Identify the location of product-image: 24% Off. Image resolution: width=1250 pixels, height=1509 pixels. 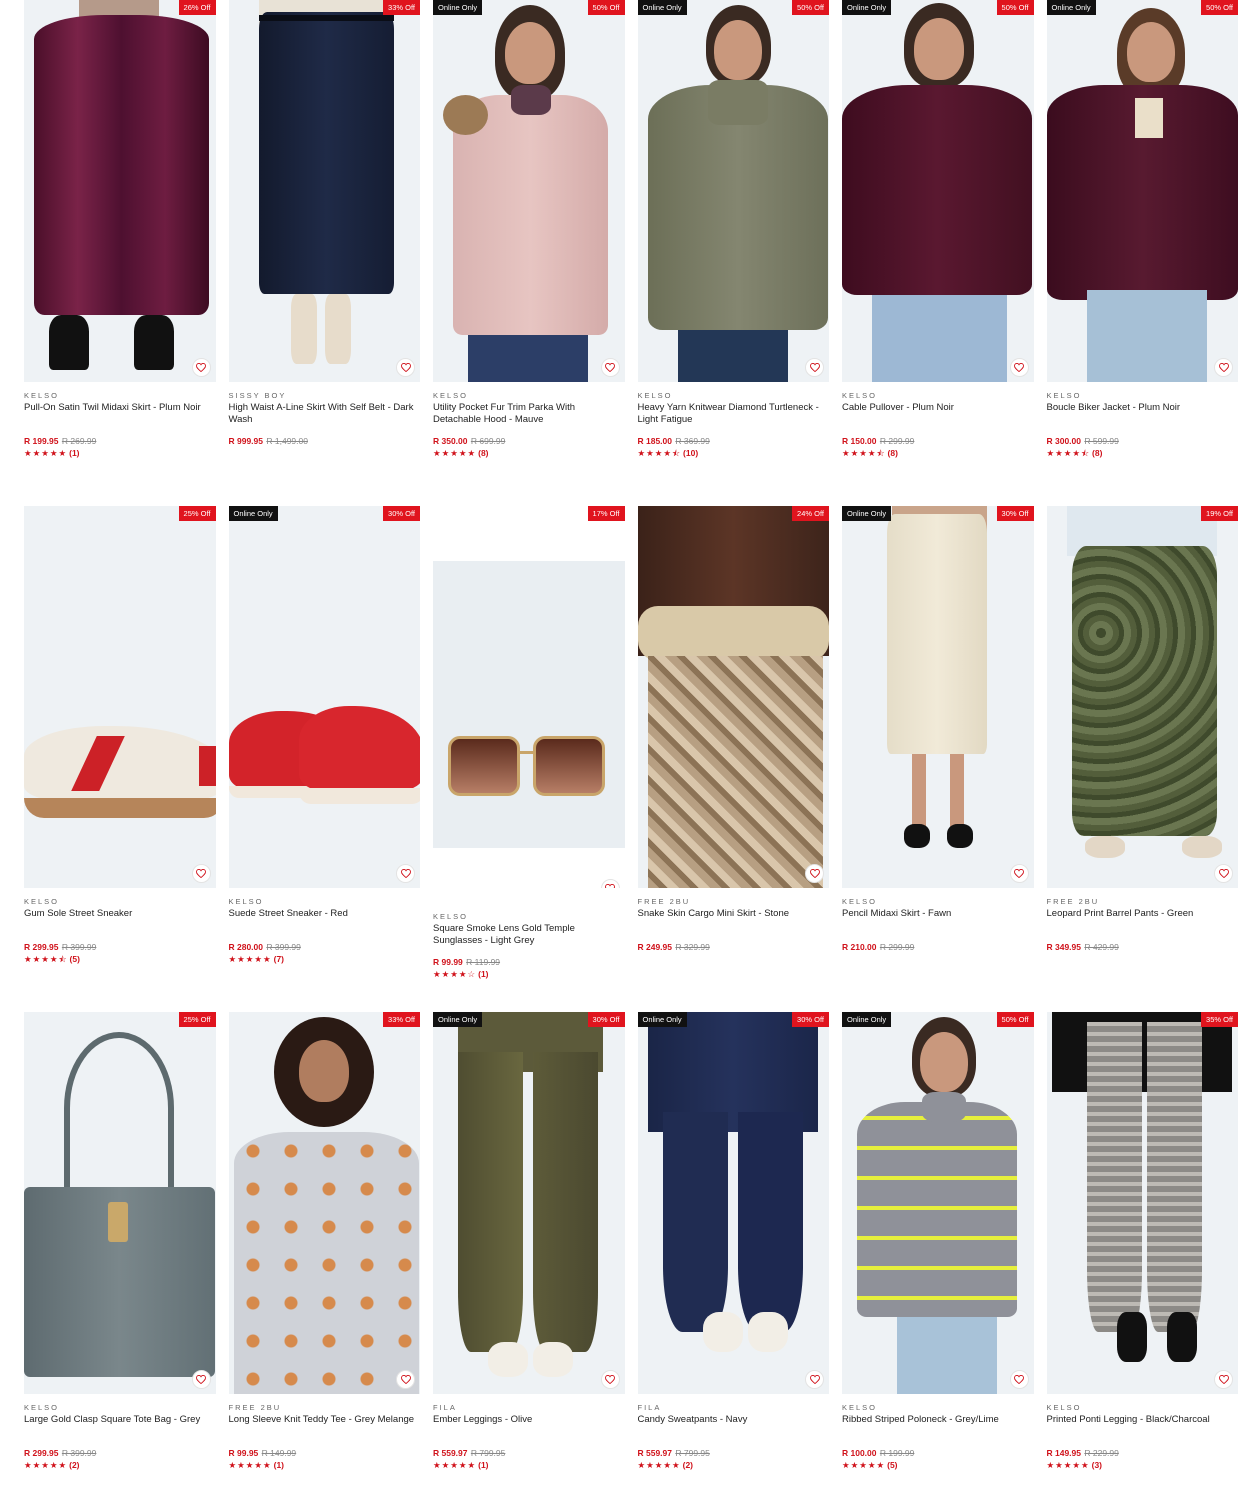
(733, 697).